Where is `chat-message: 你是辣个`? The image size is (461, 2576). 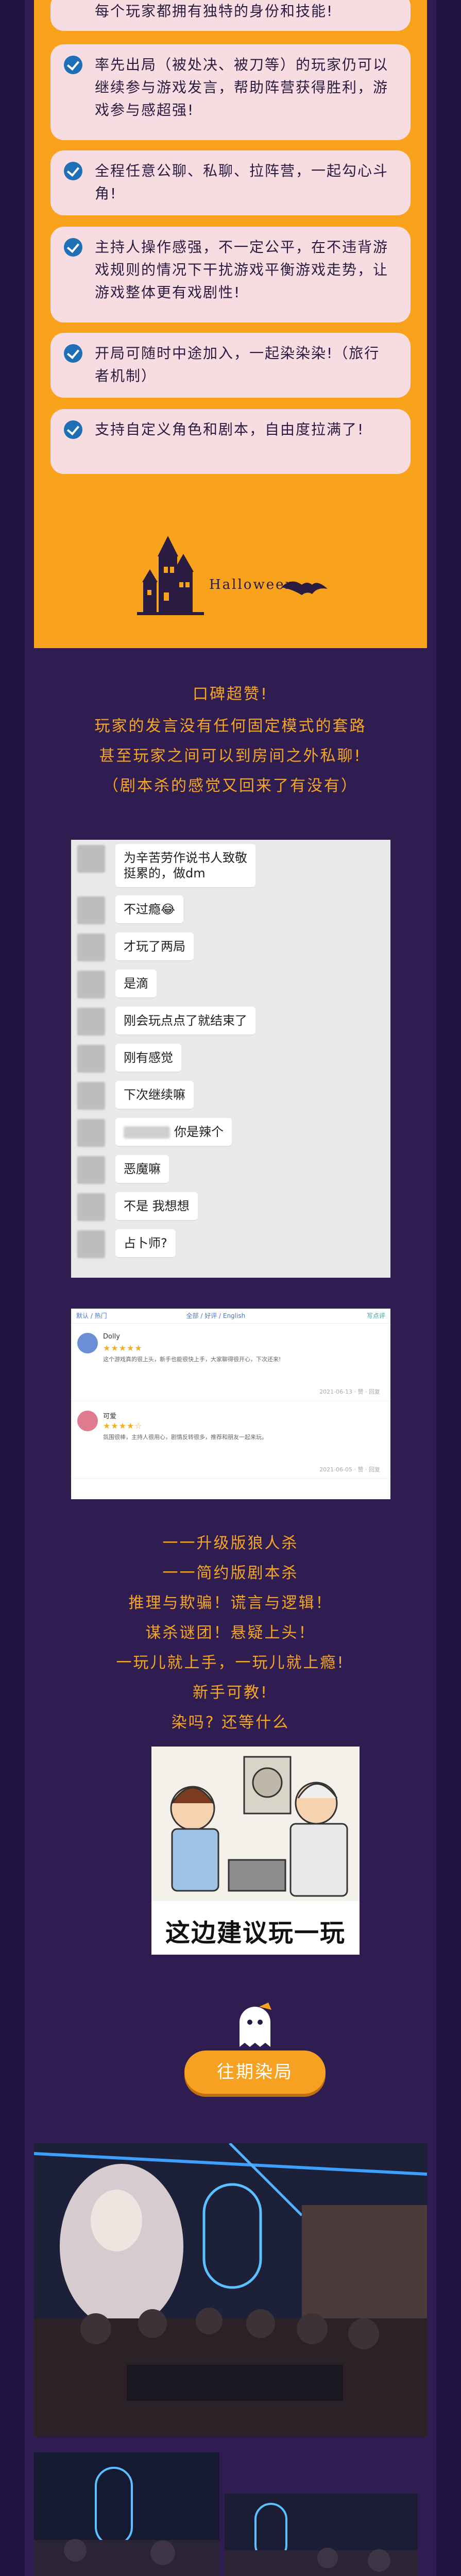
chat-message: 你是辣个 is located at coordinates (230, 1132).